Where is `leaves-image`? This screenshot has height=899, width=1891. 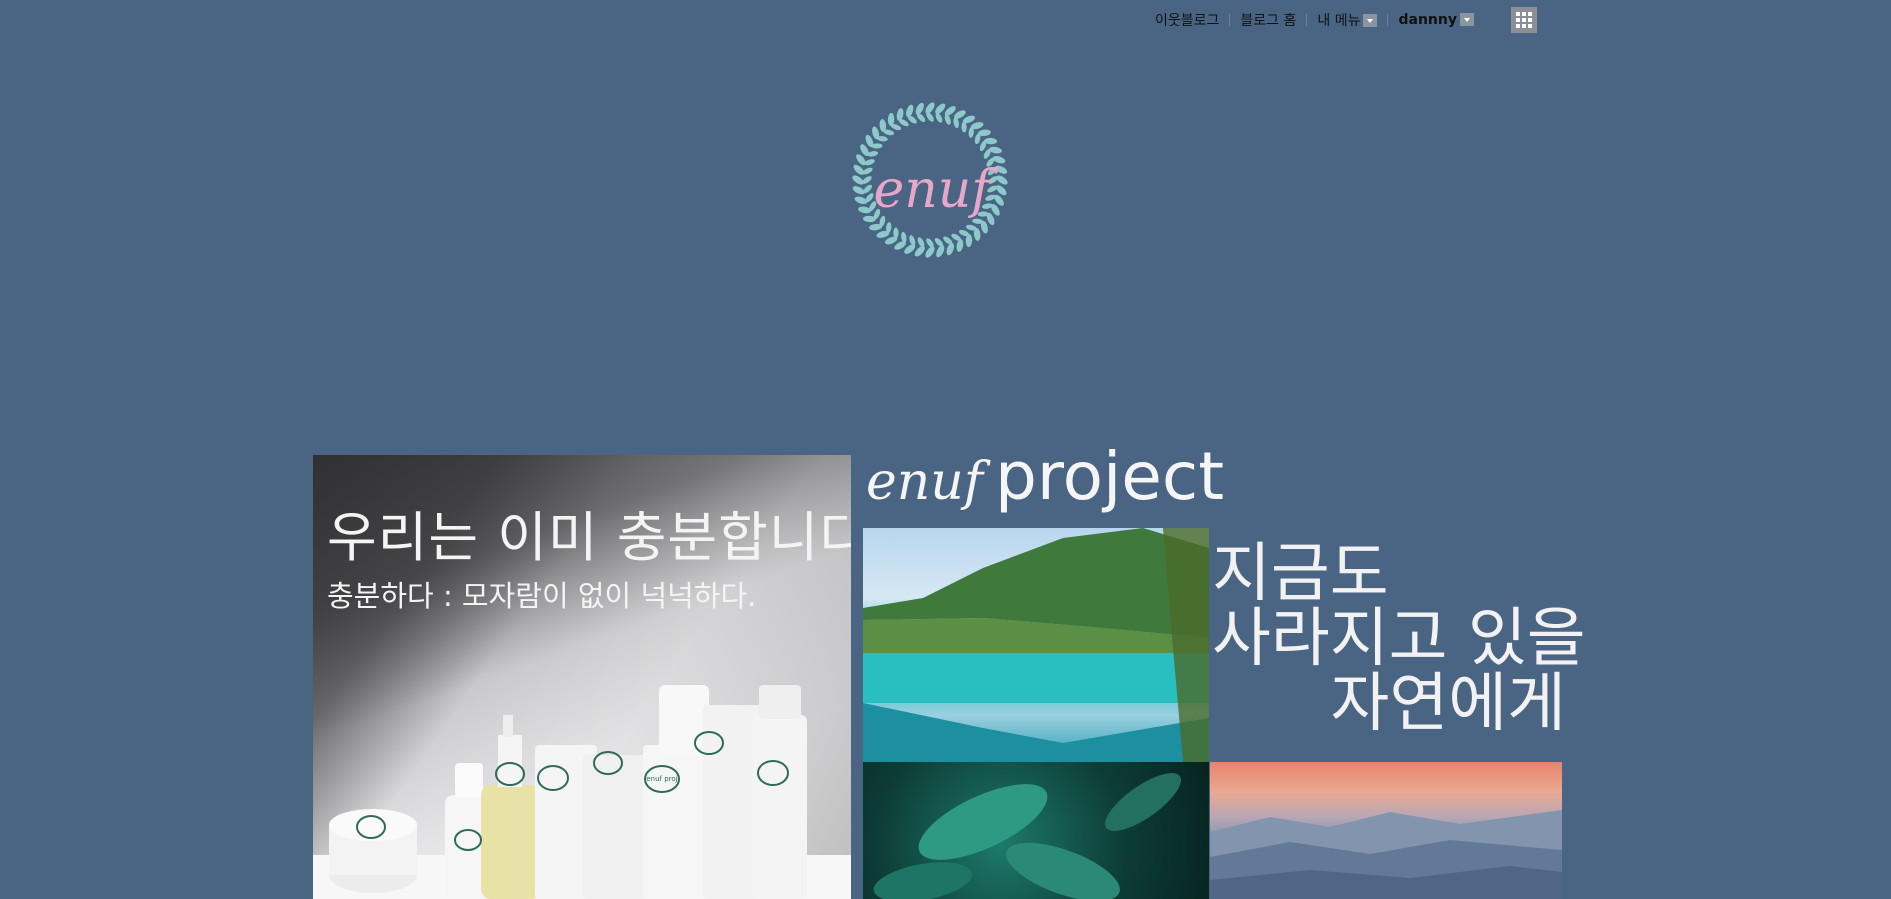
leaves-image is located at coordinates (1027, 836).